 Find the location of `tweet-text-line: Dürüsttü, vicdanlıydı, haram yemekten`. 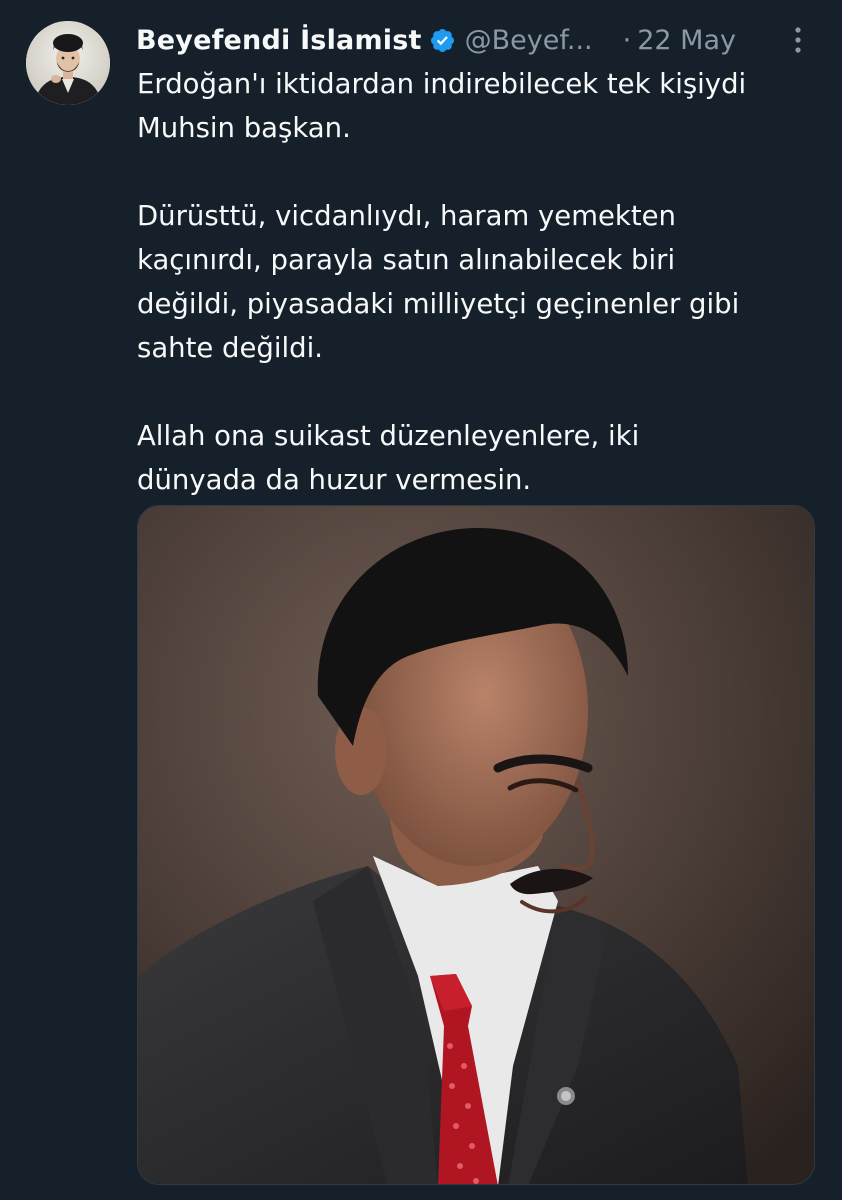

tweet-text-line: Dürüsttü, vicdanlıydı, haram yemekten is located at coordinates (406, 216).